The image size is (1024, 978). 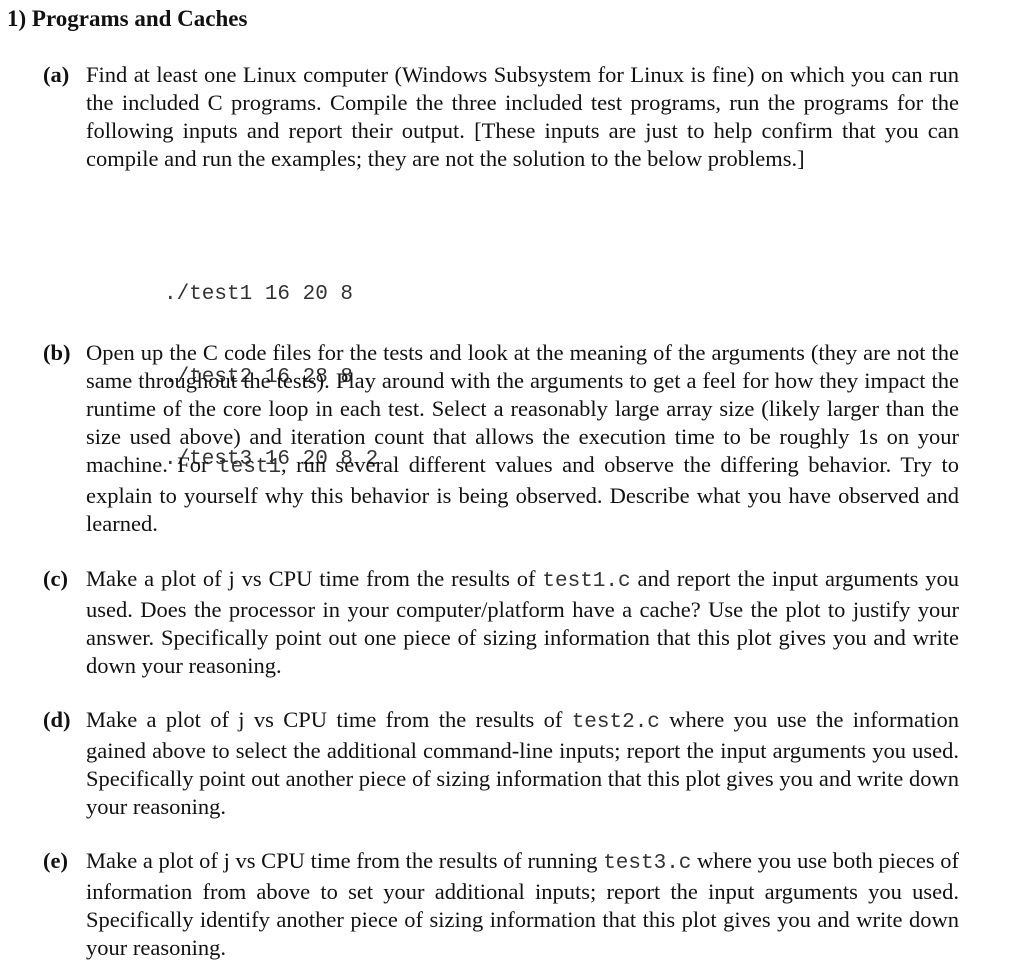 I want to click on part-label: (d), so click(x=57, y=719).